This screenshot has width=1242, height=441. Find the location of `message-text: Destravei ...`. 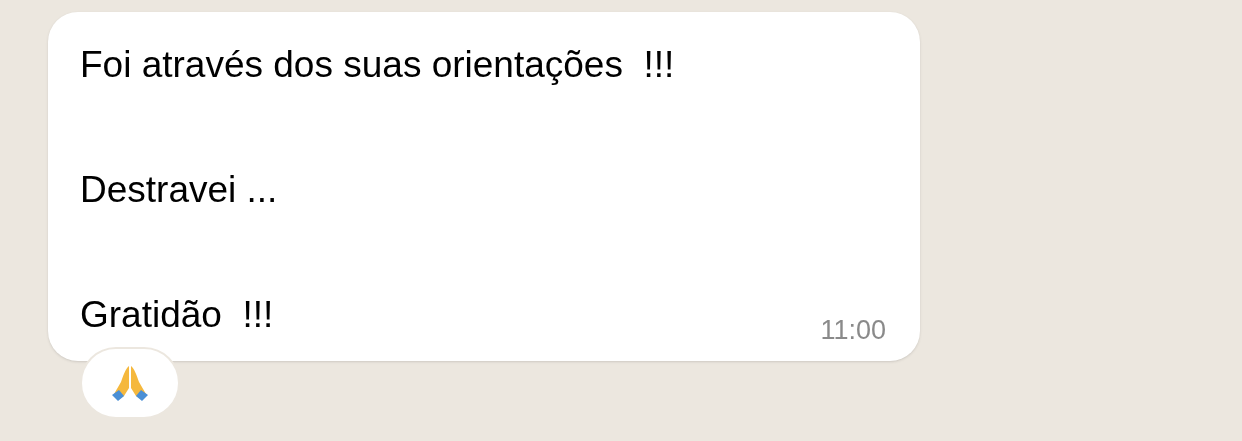

message-text: Destravei ... is located at coordinates (179, 190).